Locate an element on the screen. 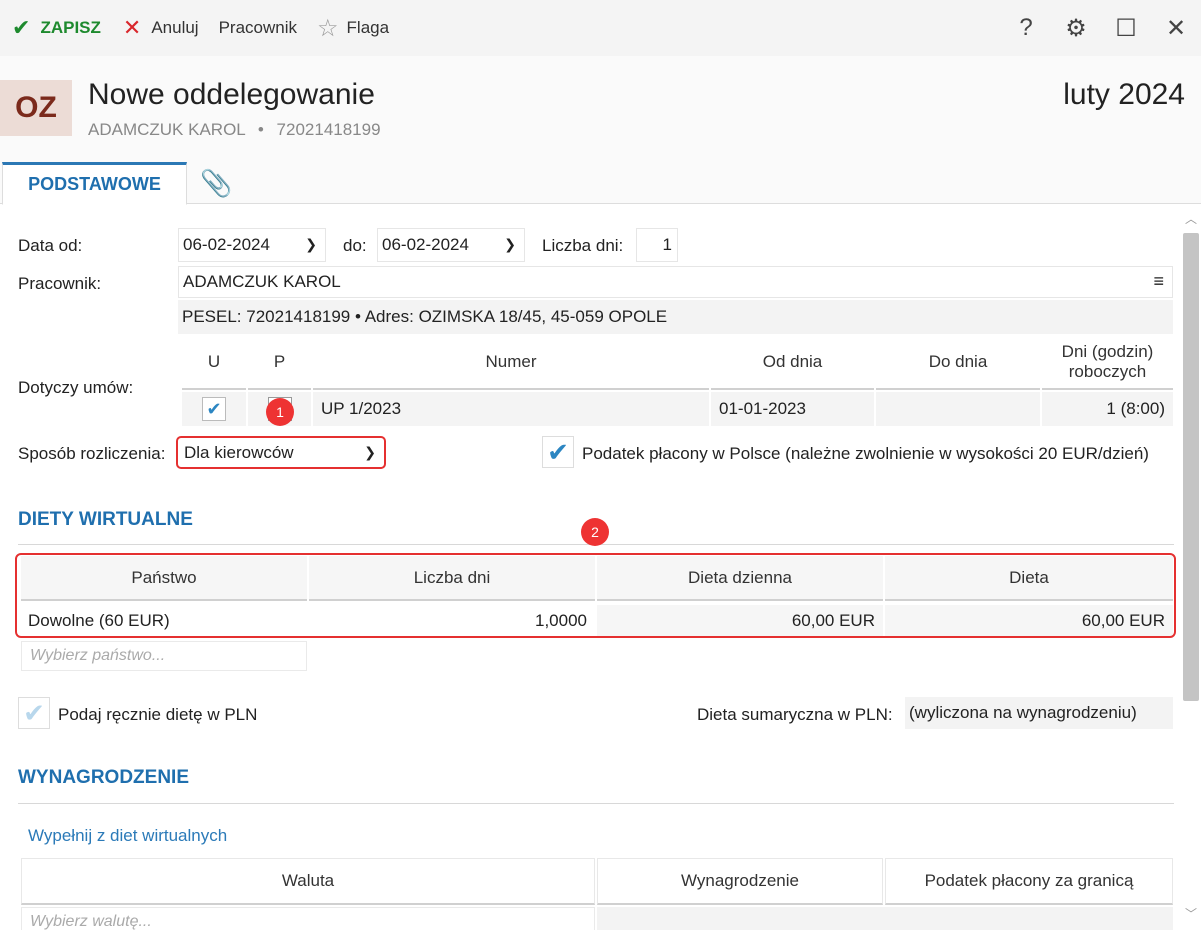  employee-pesel: 72021418199 is located at coordinates (328, 129).